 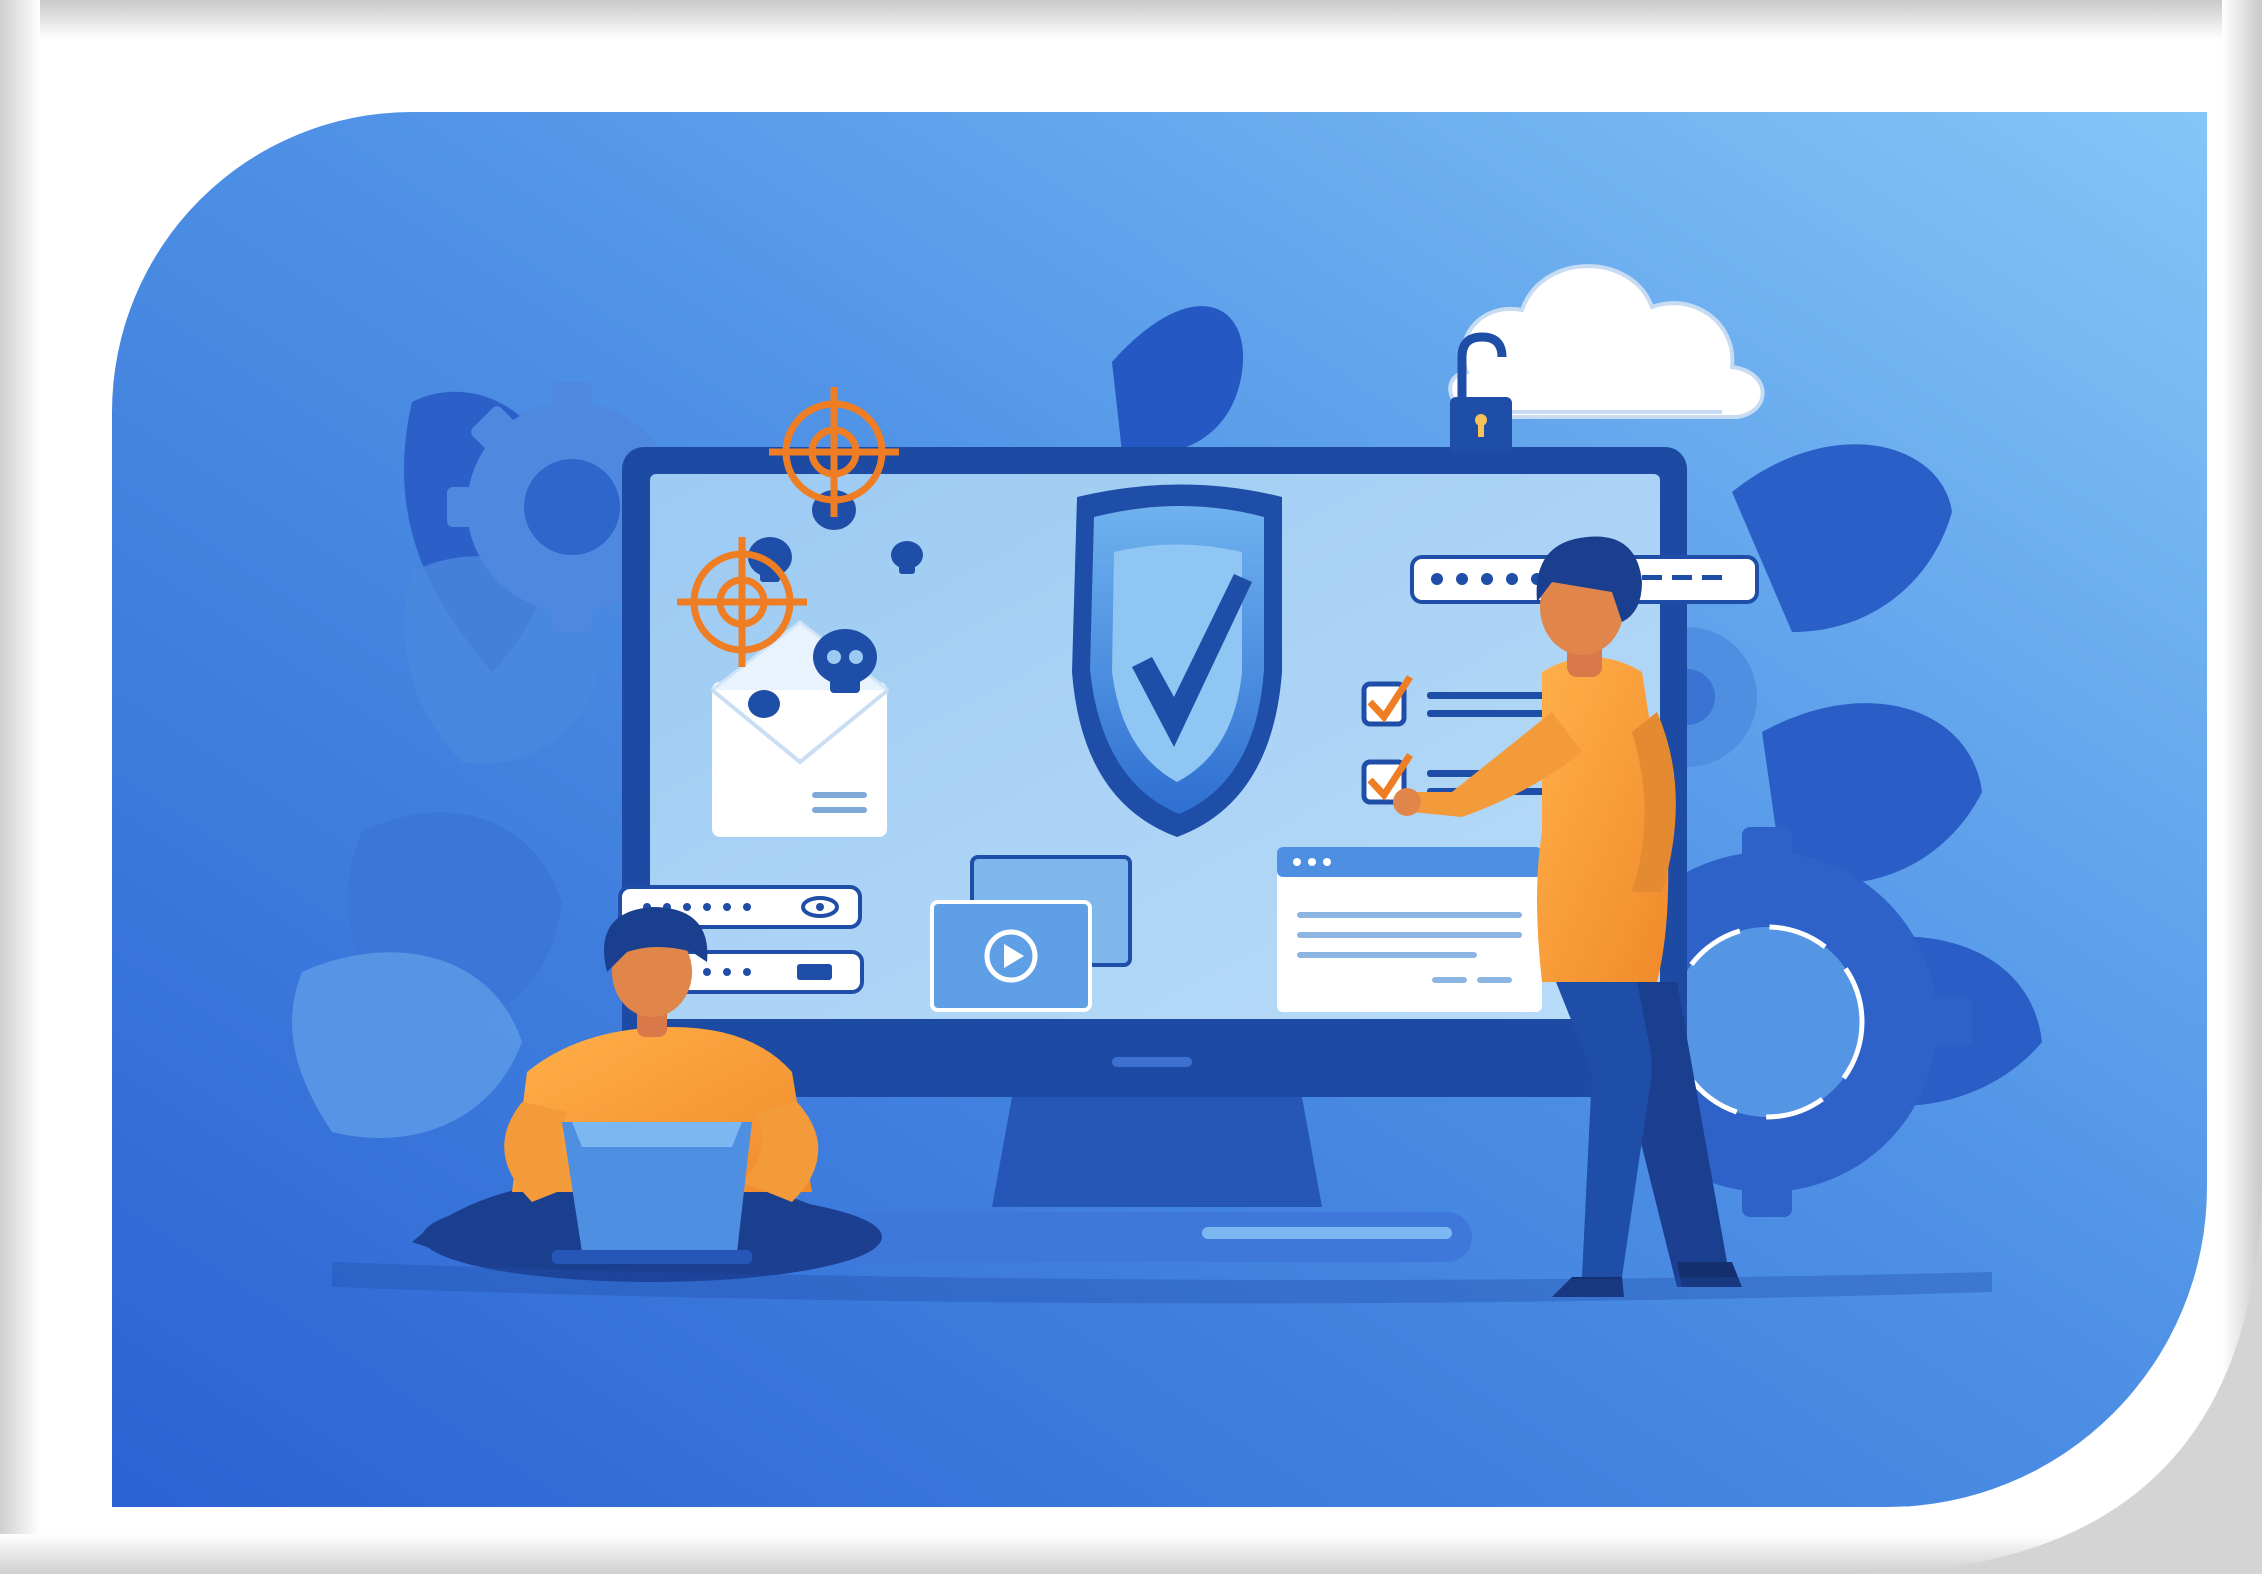 I want to click on skull-icon, so click(x=764, y=704).